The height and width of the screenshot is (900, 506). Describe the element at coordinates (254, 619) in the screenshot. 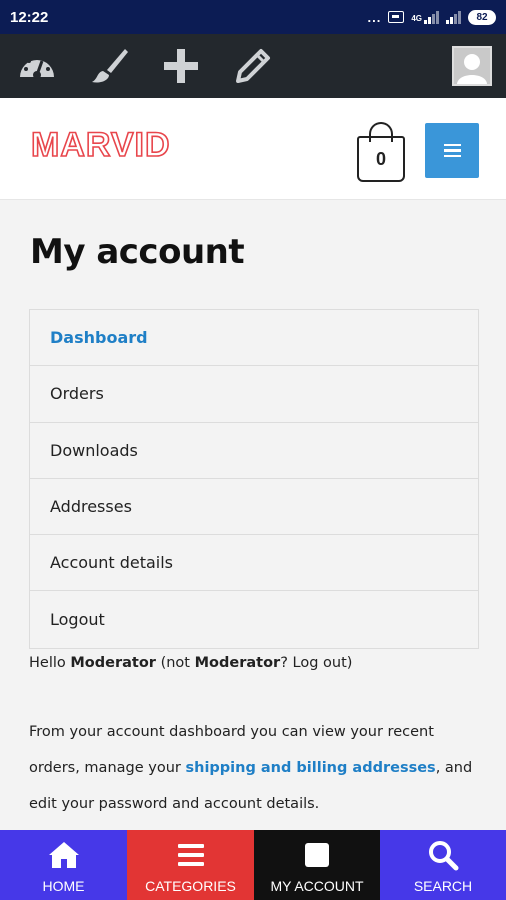

I see `nav-item-logout: Logout` at that location.